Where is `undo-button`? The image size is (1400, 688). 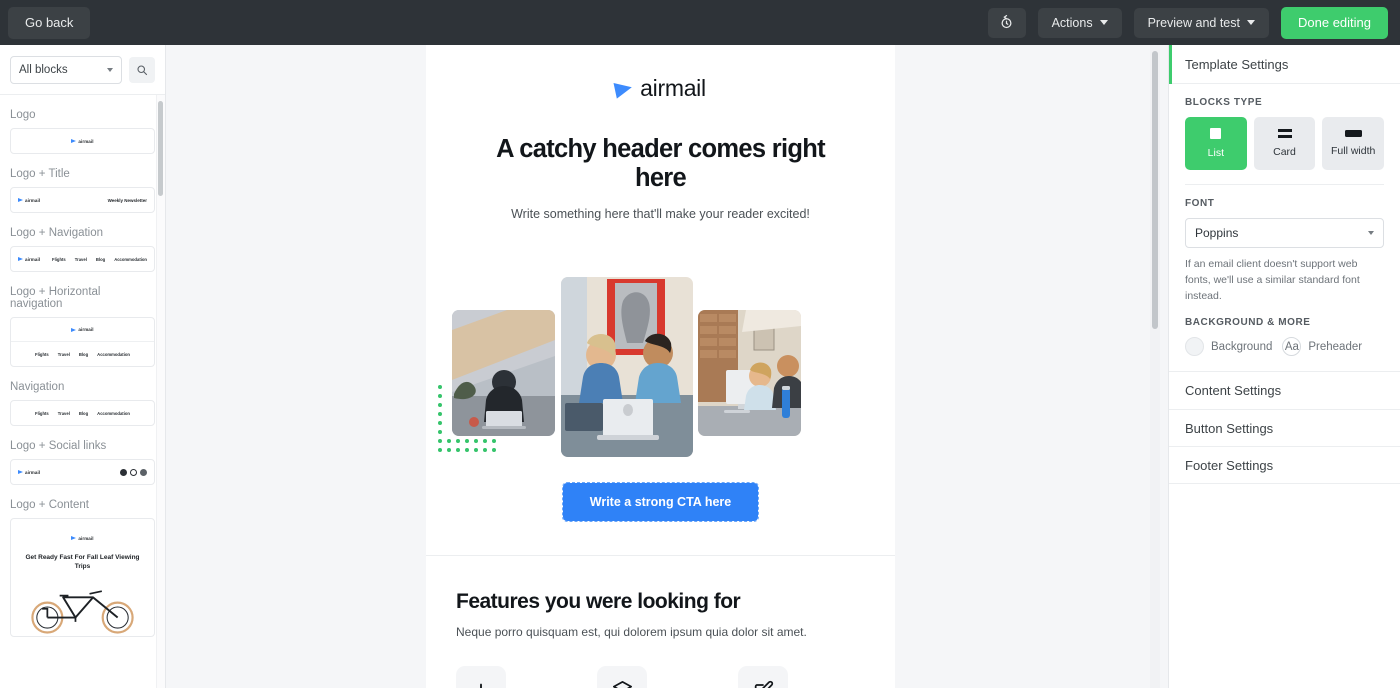 undo-button is located at coordinates (1006, 22).